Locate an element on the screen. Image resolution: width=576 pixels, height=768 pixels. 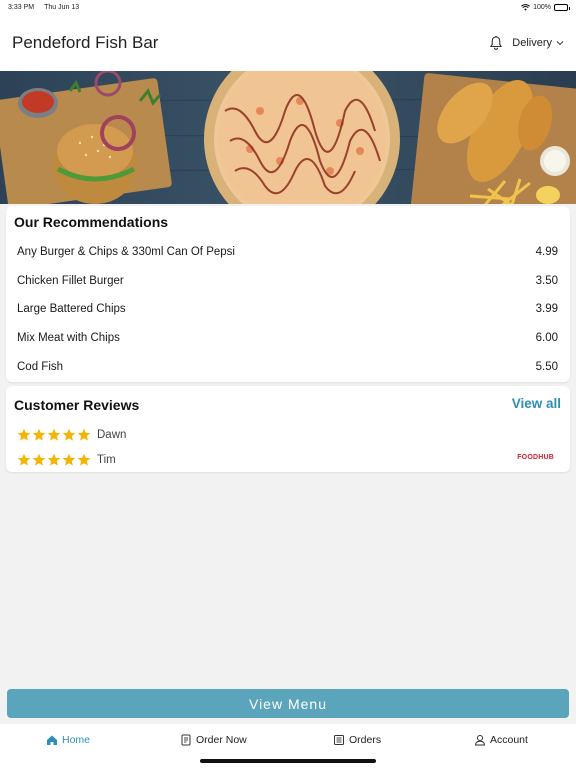
app-header: Pendeford Fish Bar Delivery is located at coordinates (288, 42).